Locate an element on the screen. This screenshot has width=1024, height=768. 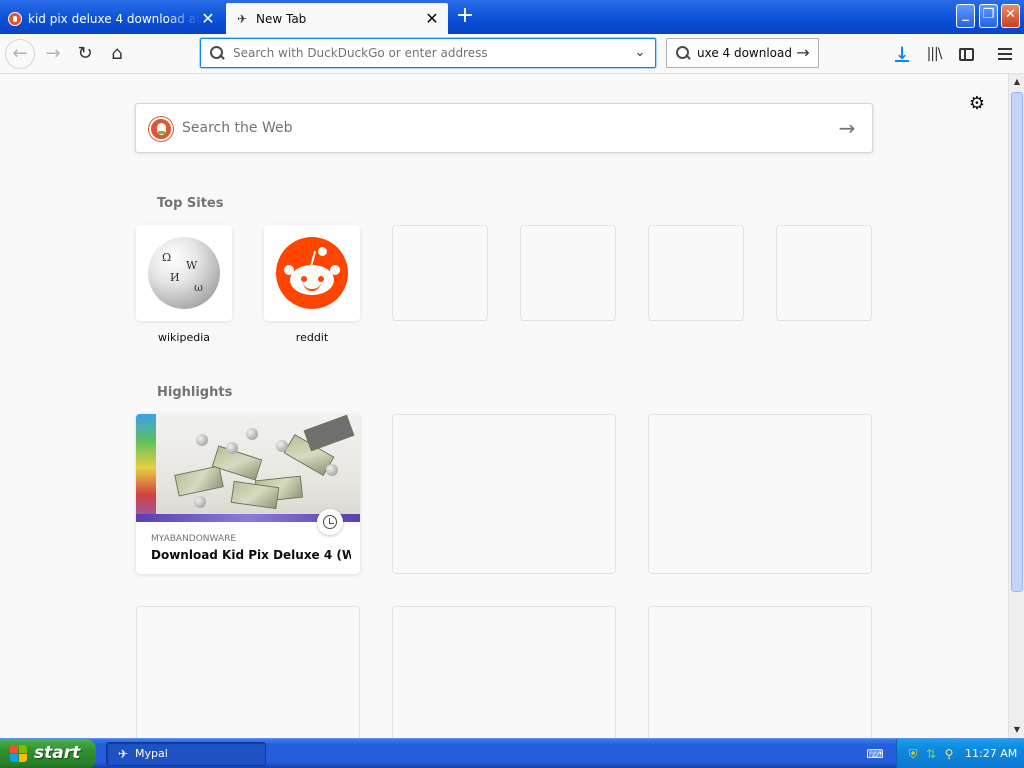
chevron-down-icon: ⌄ is located at coordinates (640, 53).